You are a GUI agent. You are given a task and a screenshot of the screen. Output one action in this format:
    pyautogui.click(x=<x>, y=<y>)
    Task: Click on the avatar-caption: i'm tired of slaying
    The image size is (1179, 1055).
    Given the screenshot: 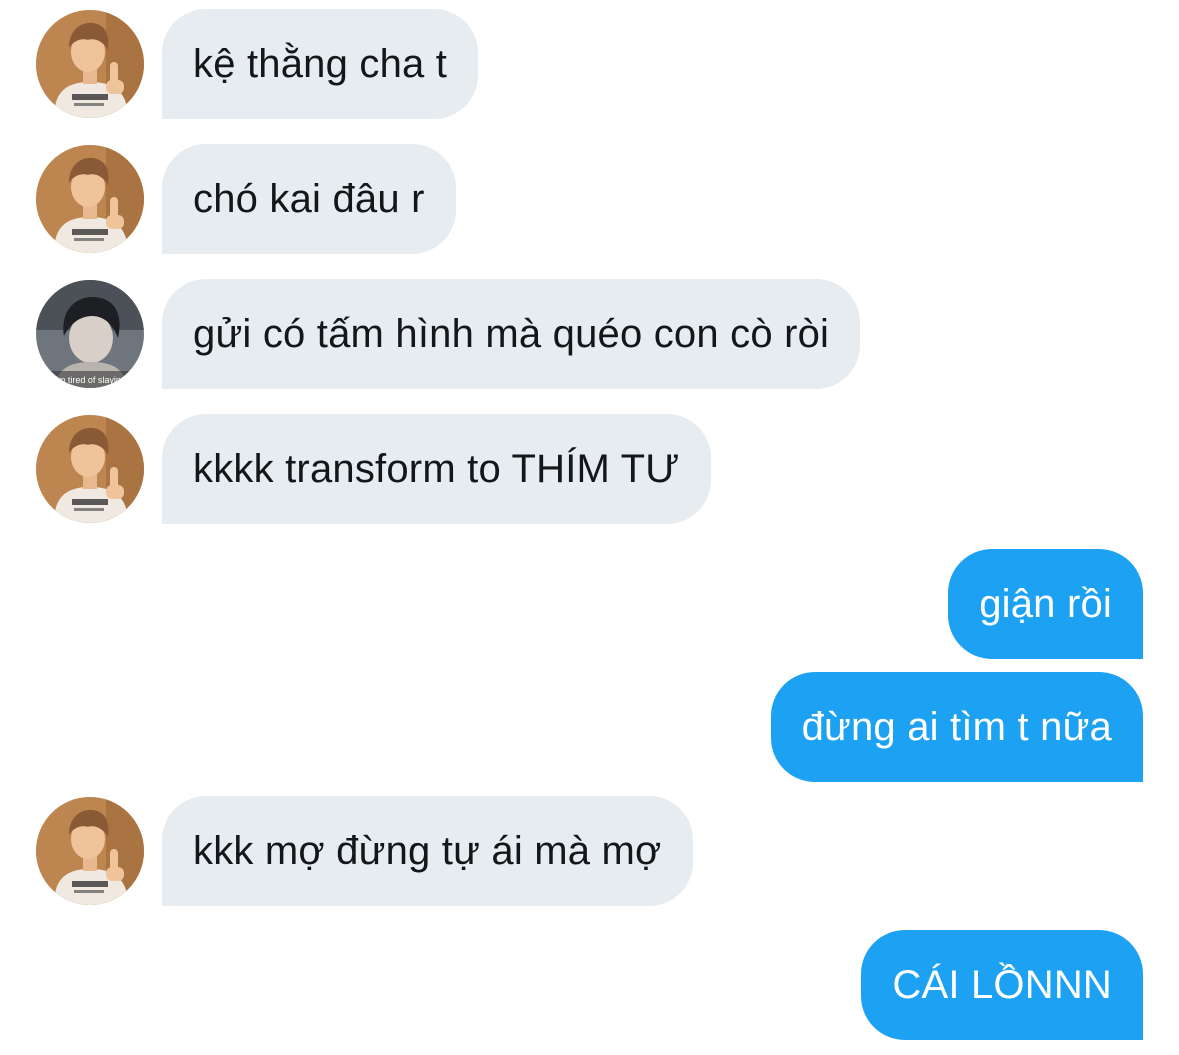 What is the action you would take?
    pyautogui.click(x=90, y=380)
    